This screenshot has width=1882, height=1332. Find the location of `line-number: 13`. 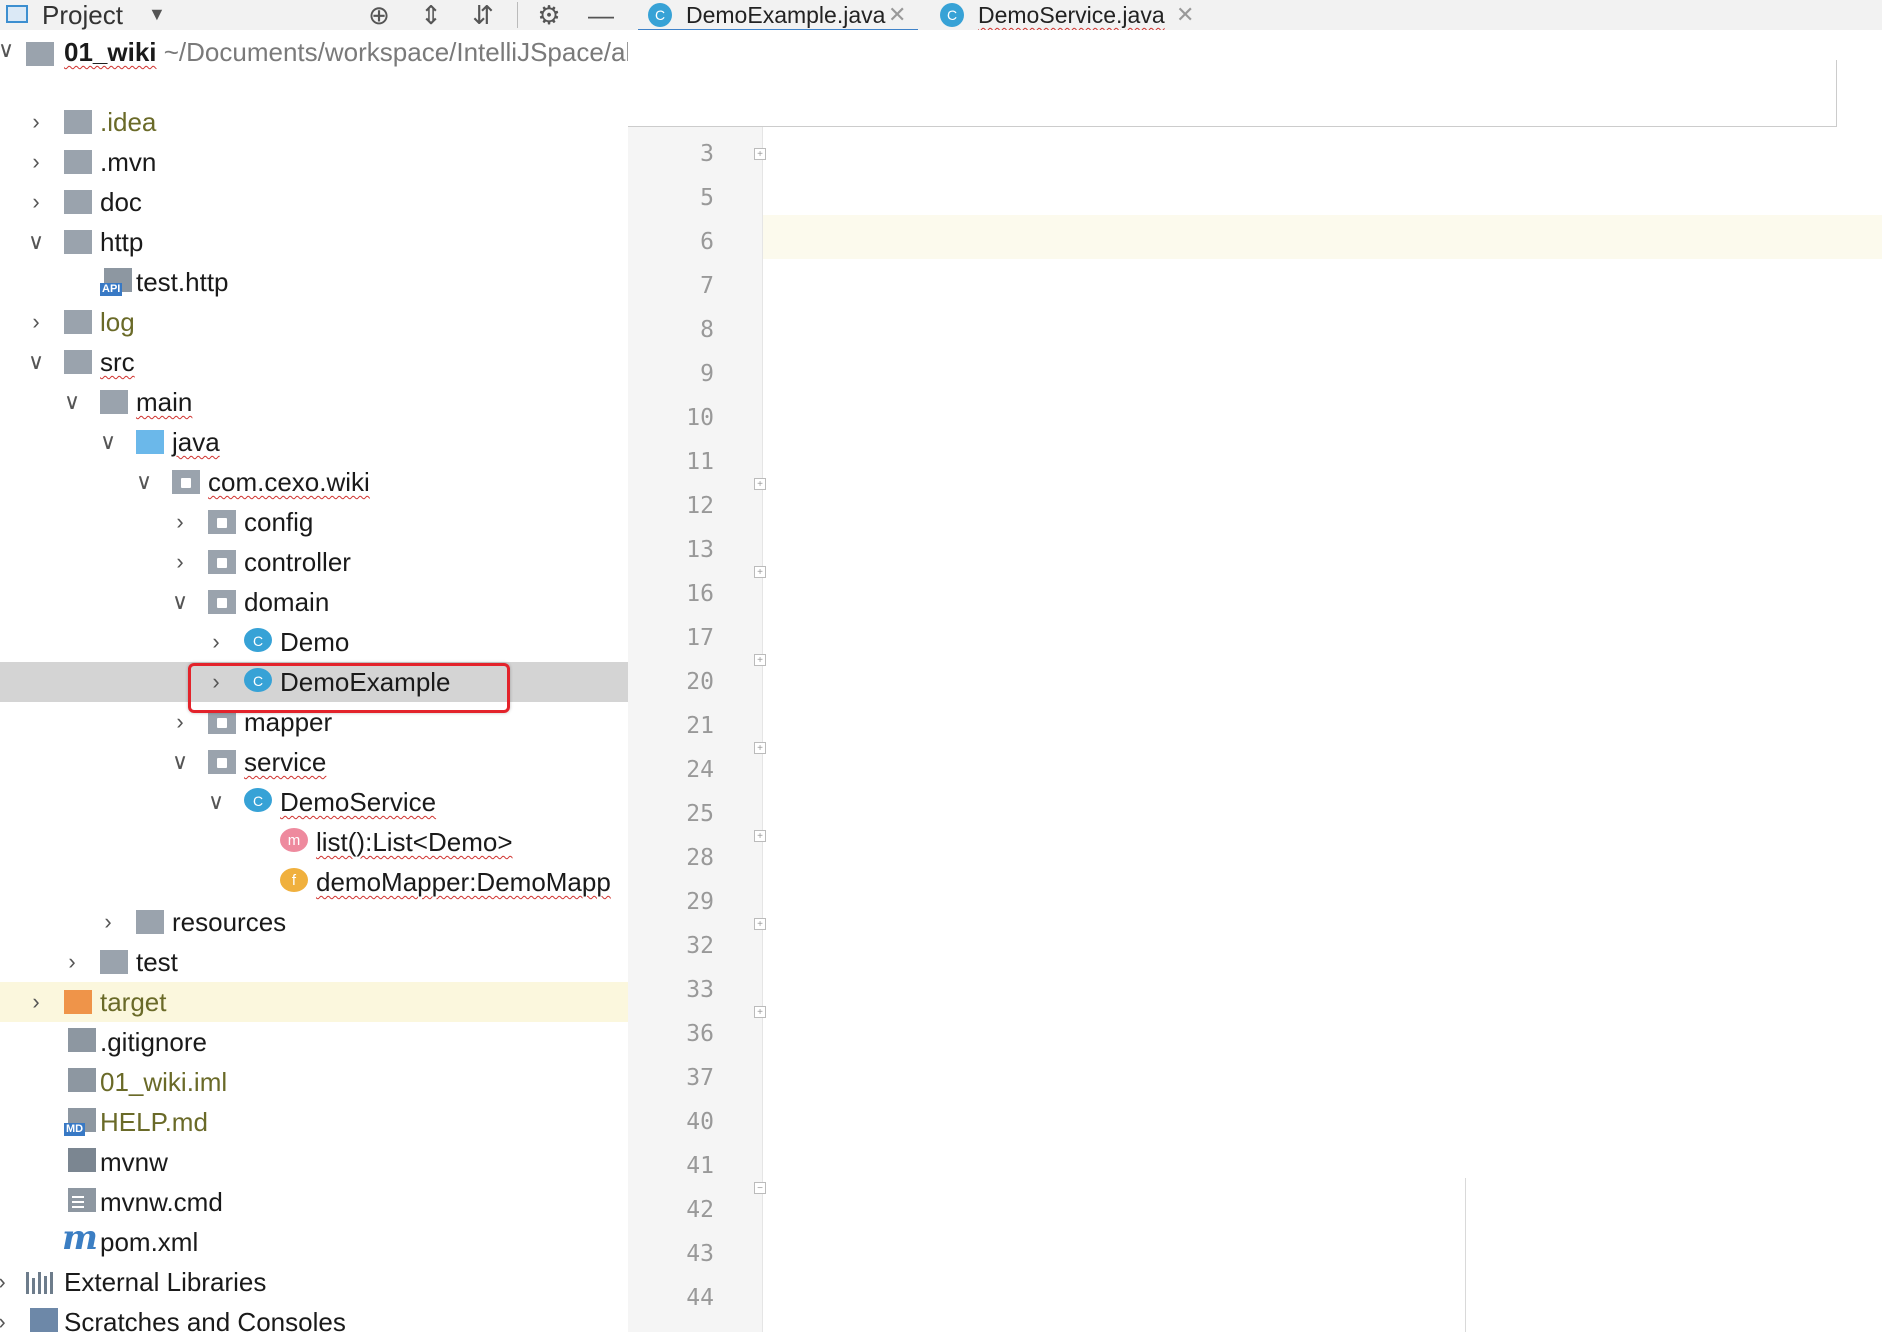

line-number: 13 is located at coordinates (700, 550).